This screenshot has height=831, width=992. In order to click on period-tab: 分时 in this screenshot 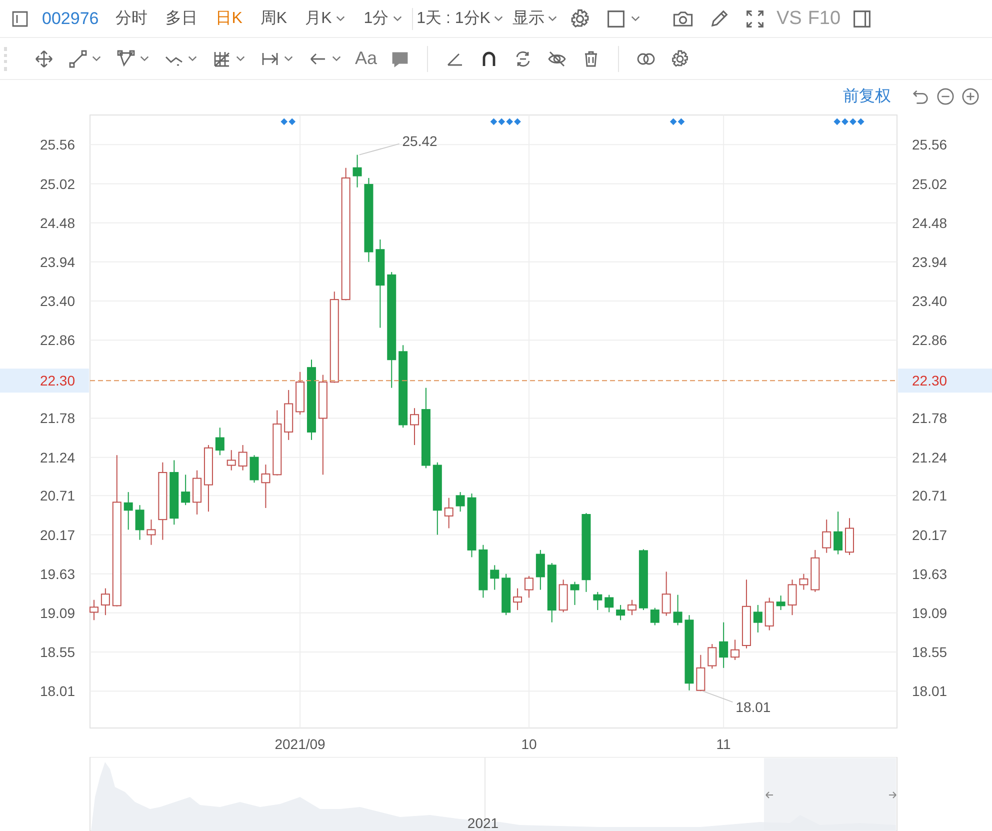, I will do `click(131, 19)`.